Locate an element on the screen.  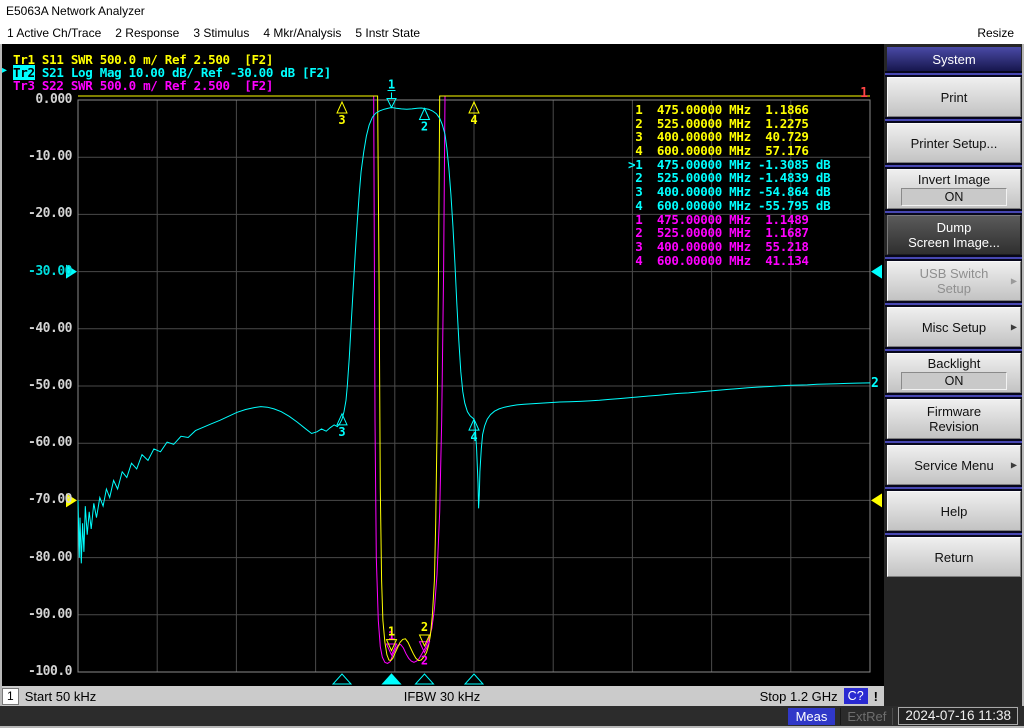
marker-table-row: 2 525.00000 MHz -1.4839 dB is located at coordinates (729, 178).